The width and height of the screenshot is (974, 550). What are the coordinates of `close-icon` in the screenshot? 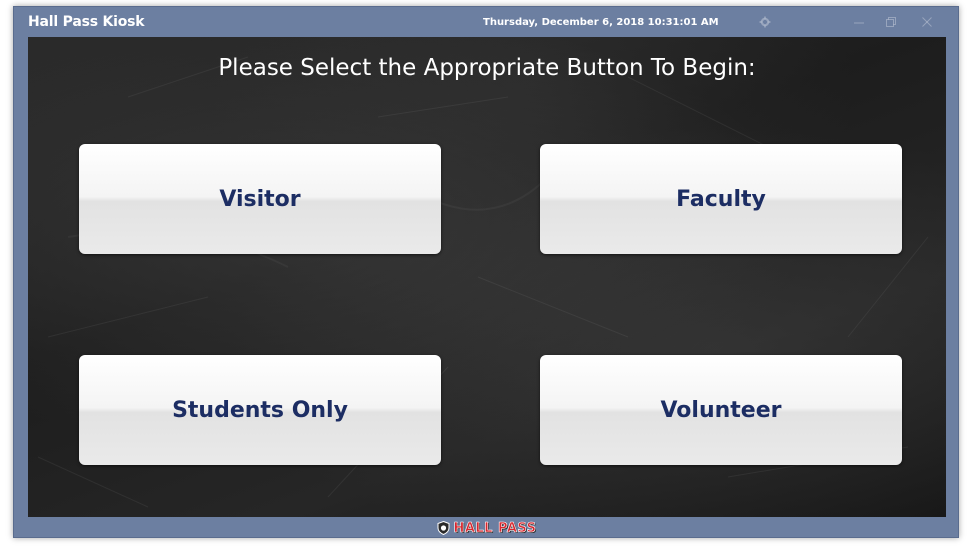 It's located at (927, 22).